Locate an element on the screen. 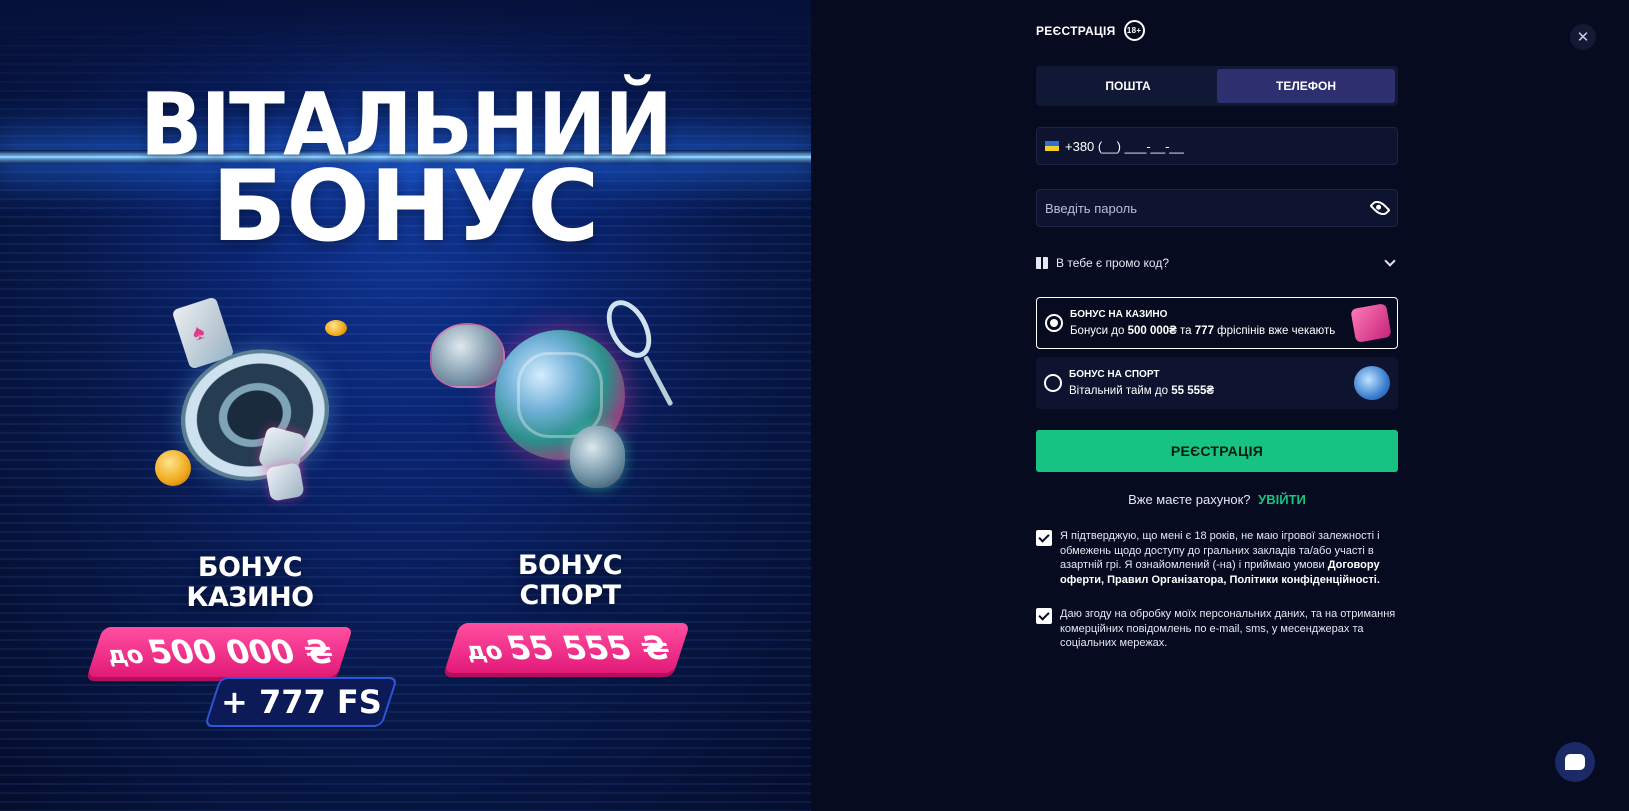 The height and width of the screenshot is (811, 1629). sport-amount-badge: до55 555 ₴ is located at coordinates (567, 648).